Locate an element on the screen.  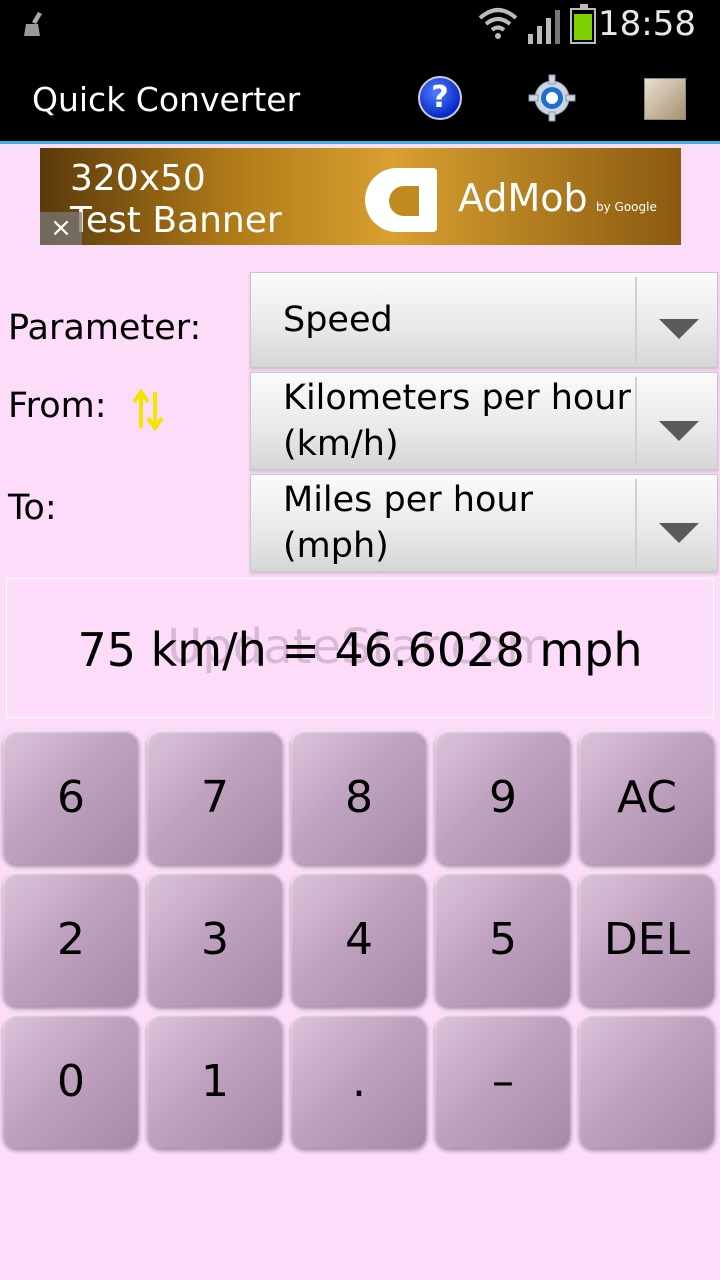
status-bar: 18:58 is located at coordinates (360, 25).